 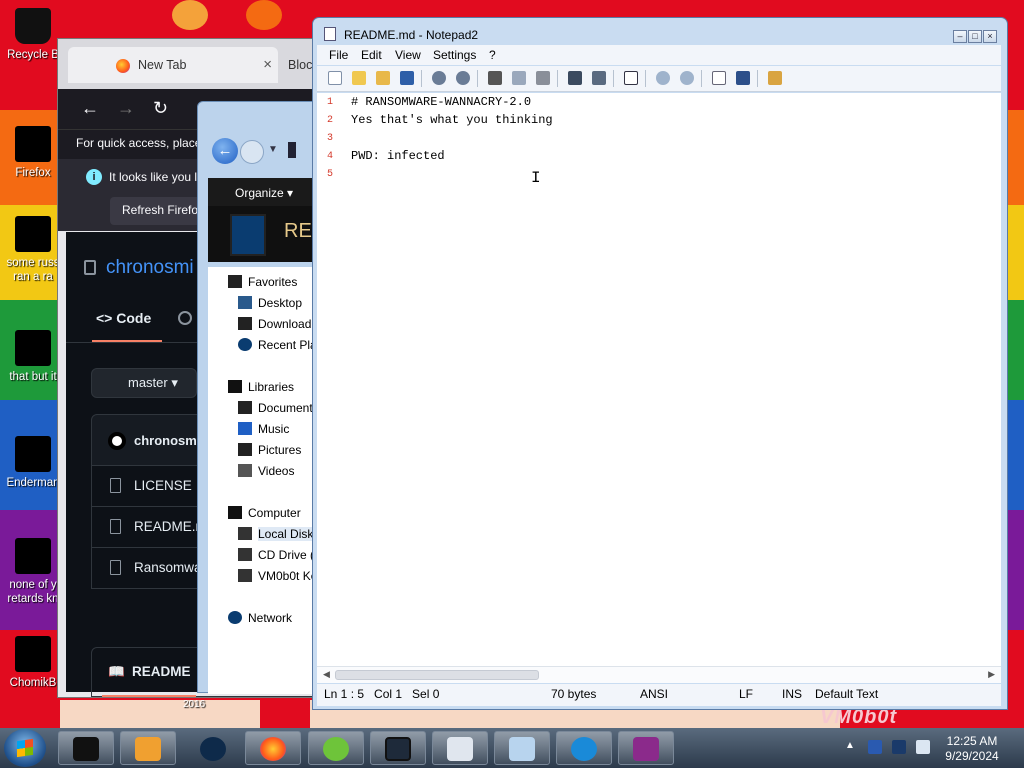 What do you see at coordinates (277, 345) in the screenshot?
I see `nav-recent-places: Recent Pla` at bounding box center [277, 345].